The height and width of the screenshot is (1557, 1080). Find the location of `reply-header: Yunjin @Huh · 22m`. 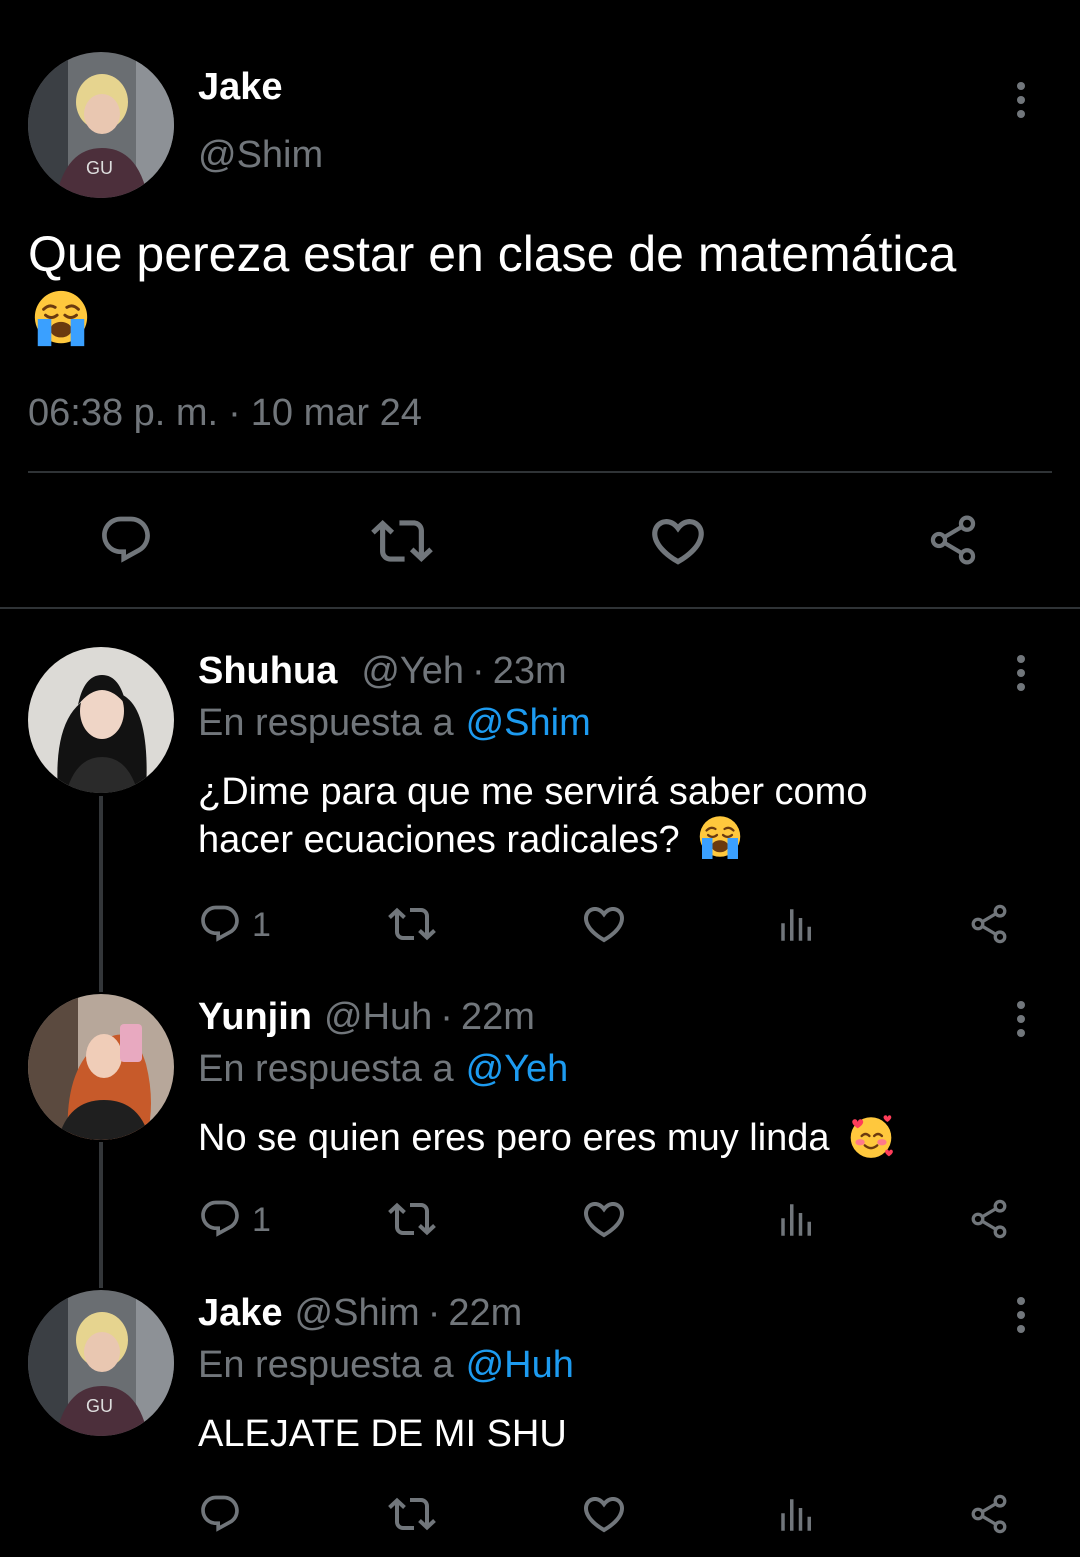

reply-header: Yunjin @Huh · 22m is located at coordinates (366, 1017).